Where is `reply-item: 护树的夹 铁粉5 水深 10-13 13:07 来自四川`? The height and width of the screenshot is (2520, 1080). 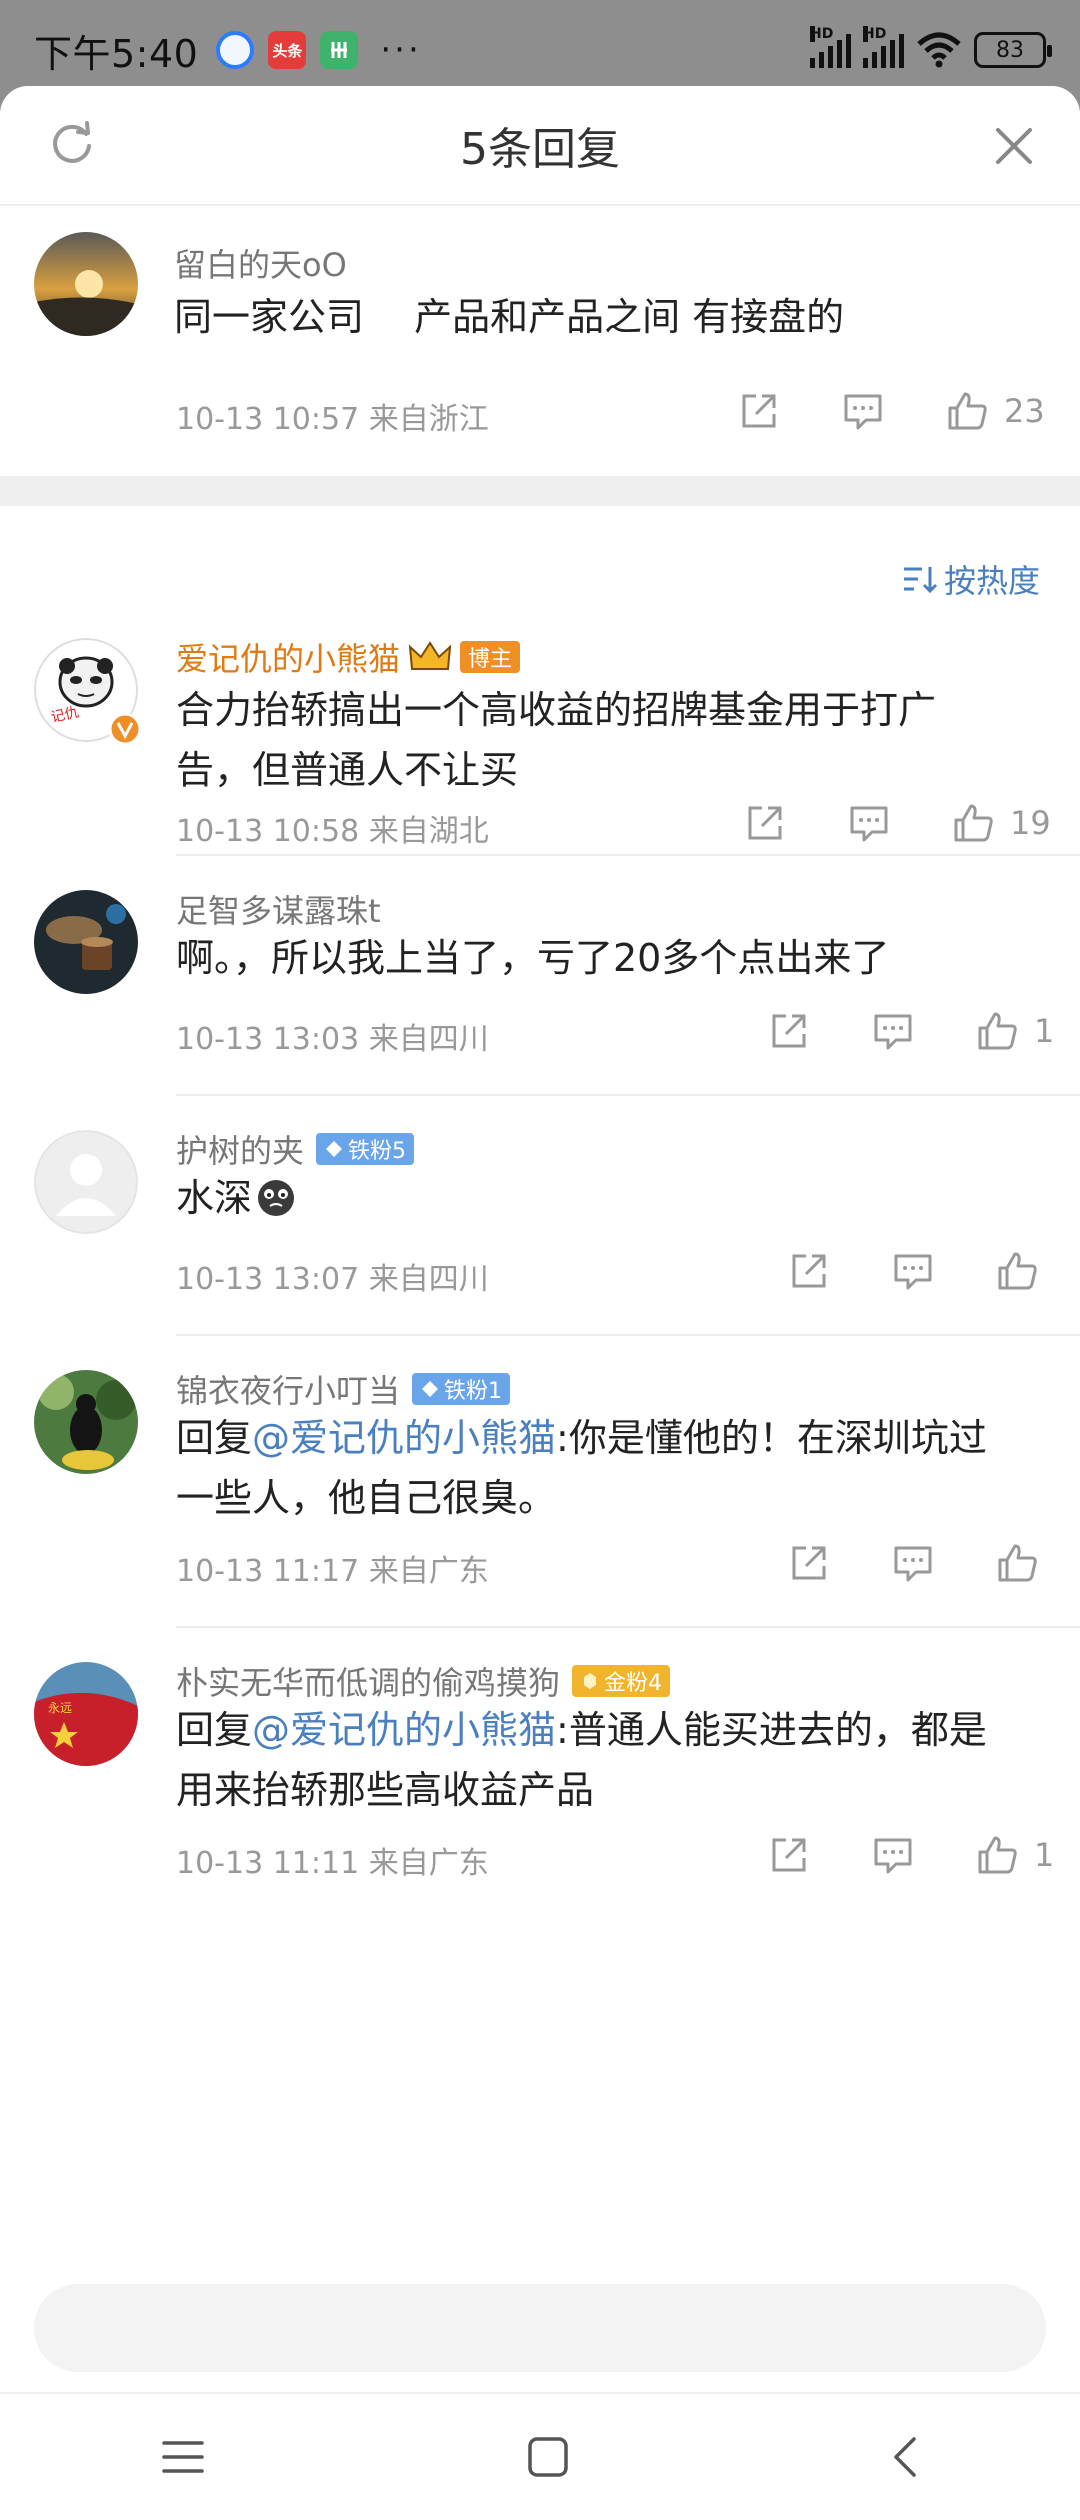
reply-item: 护树的夹 铁粉5 水深 10-13 13:07 来自四川 is located at coordinates (557, 1216).